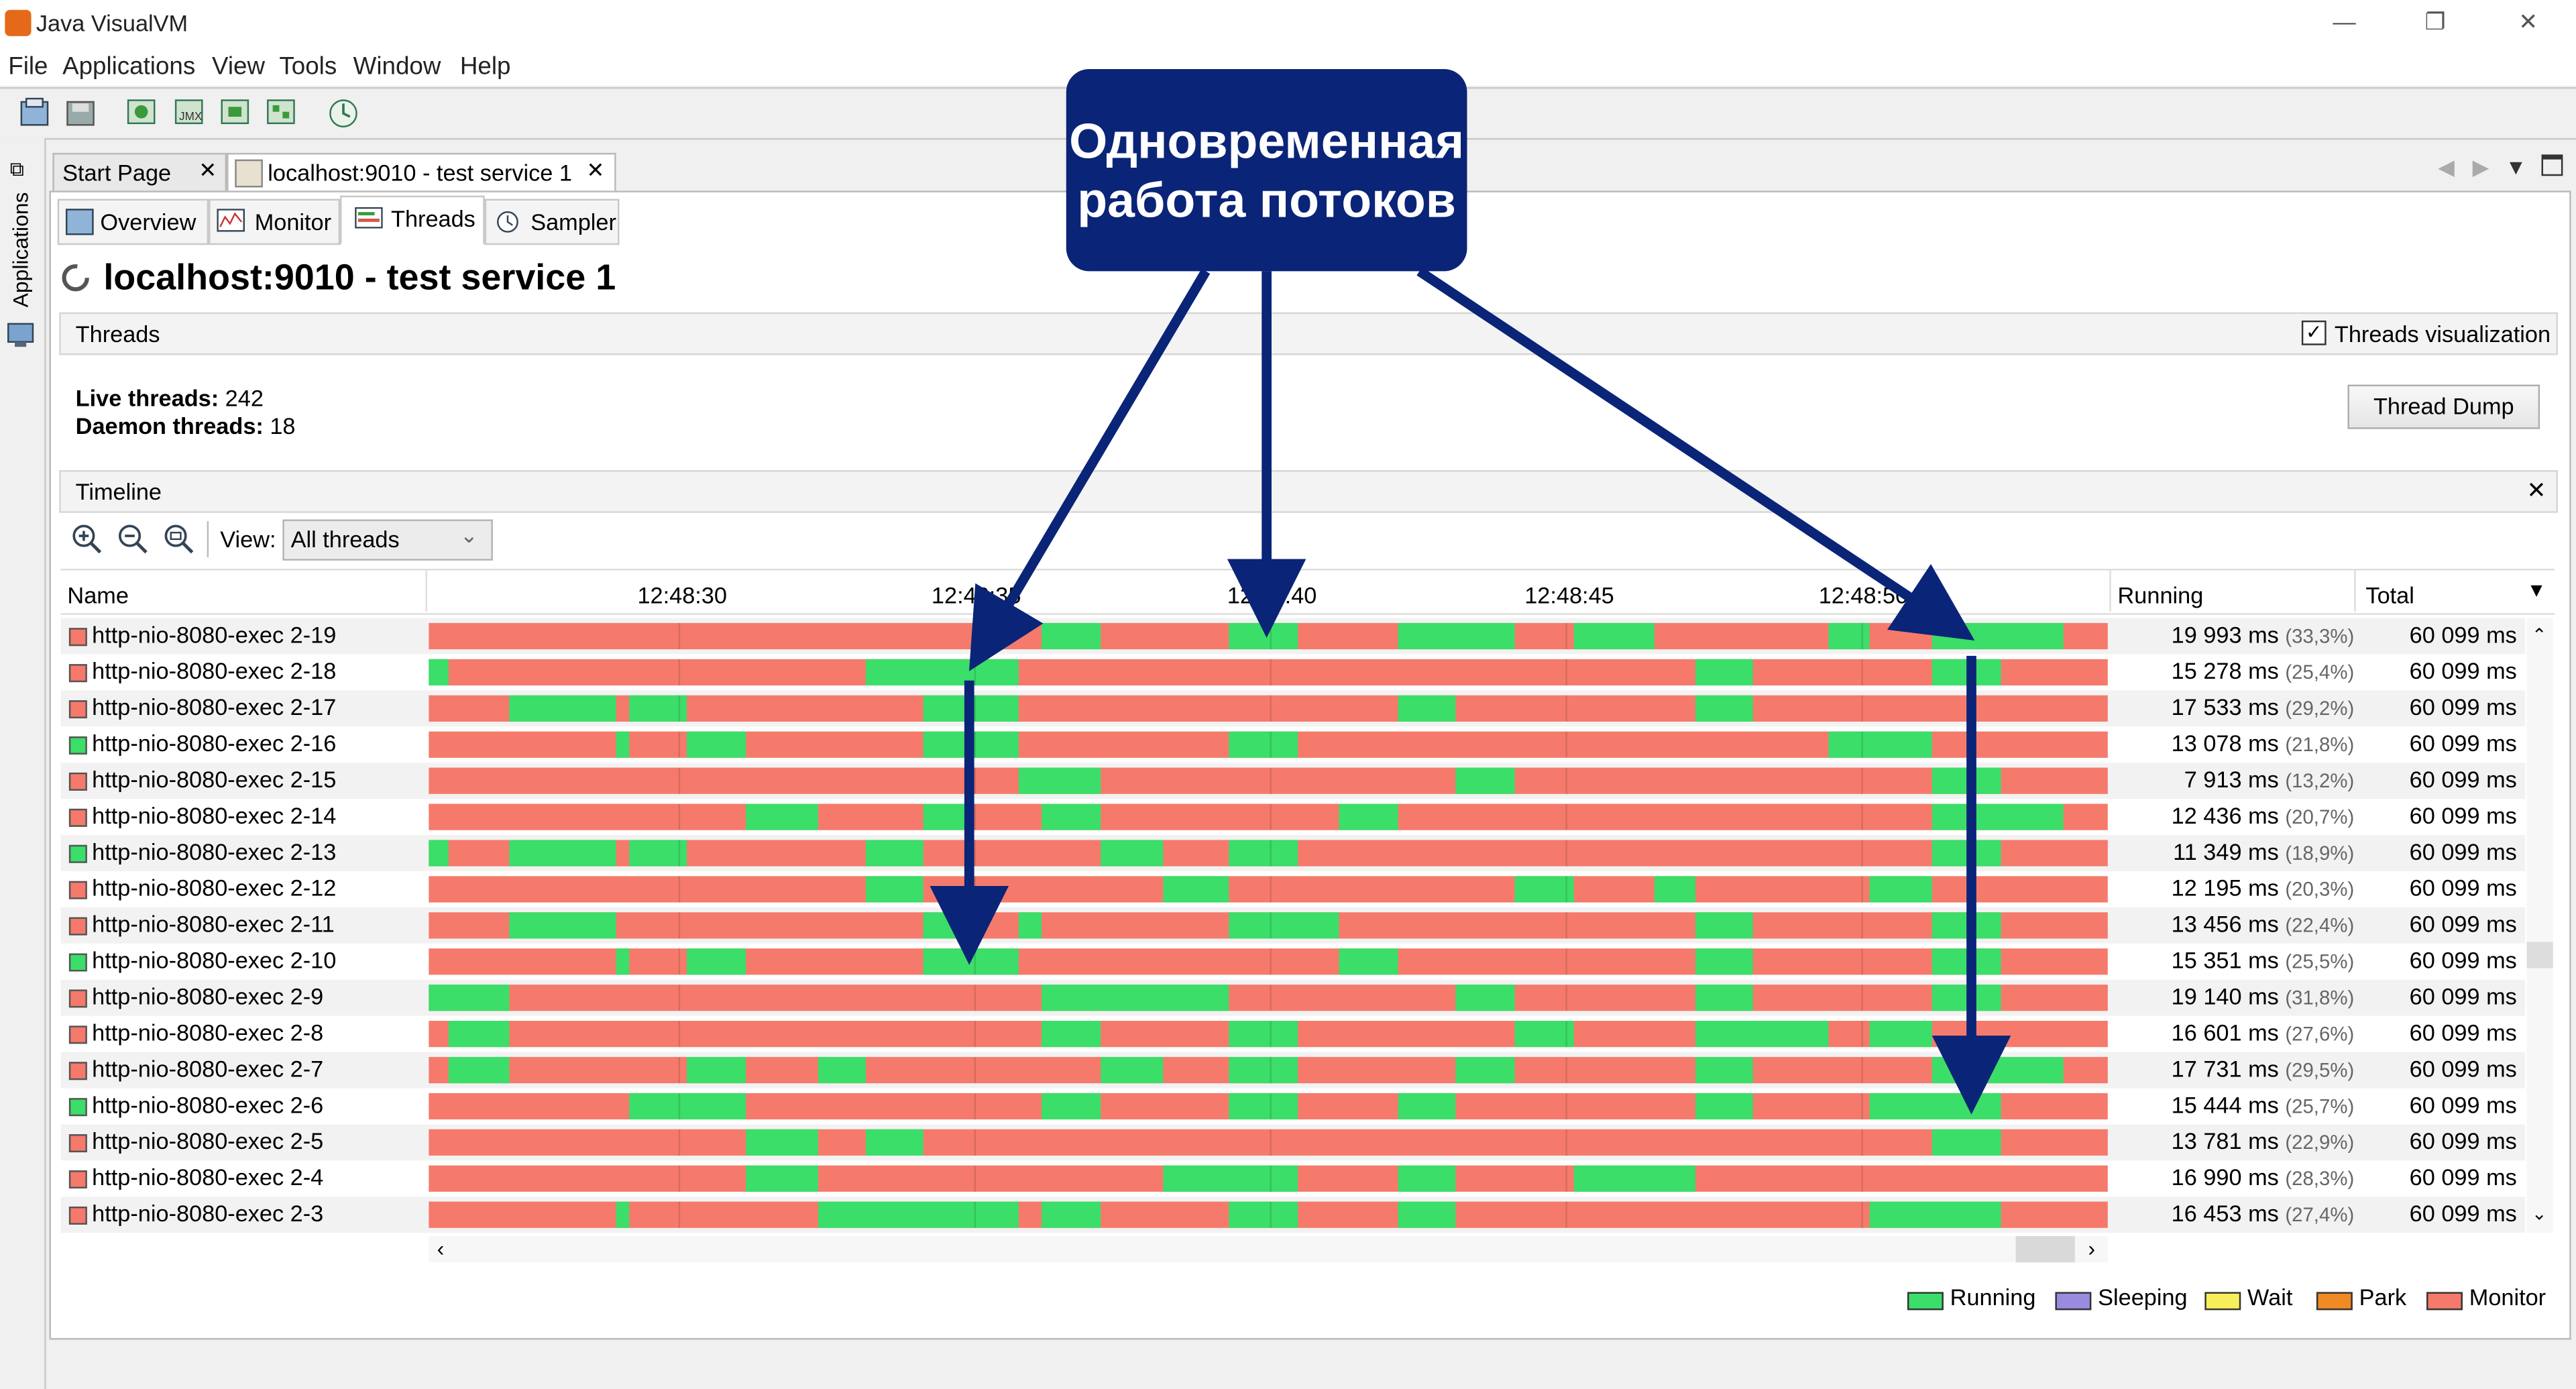  Describe the element at coordinates (1267, 142) in the screenshot. I see `annotation-line-1: Одновременная` at that location.